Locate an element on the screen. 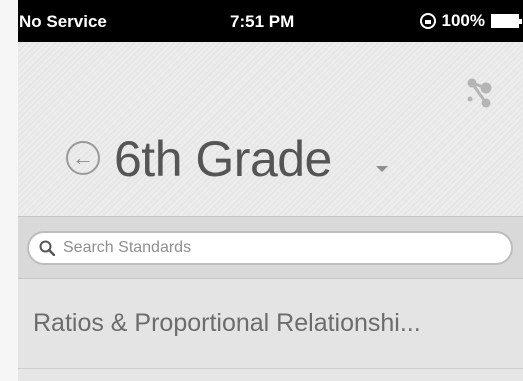 The width and height of the screenshot is (523, 381). share-icon is located at coordinates (479, 93).